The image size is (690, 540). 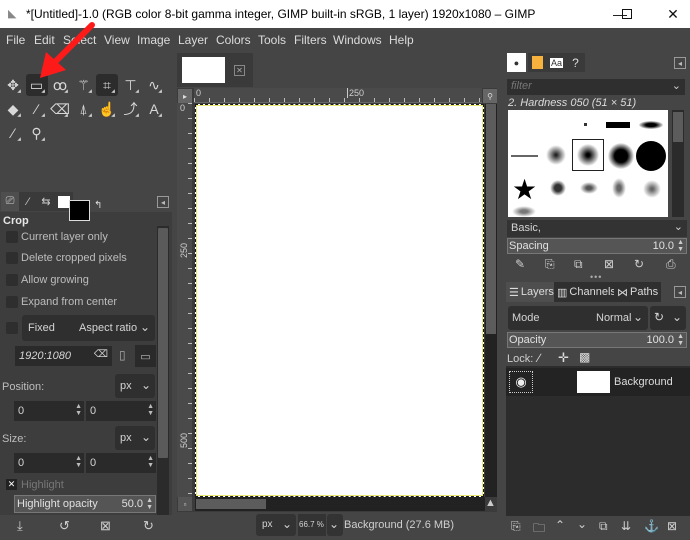 I want to click on new-layer-icon: ⎘, so click(x=516, y=526).